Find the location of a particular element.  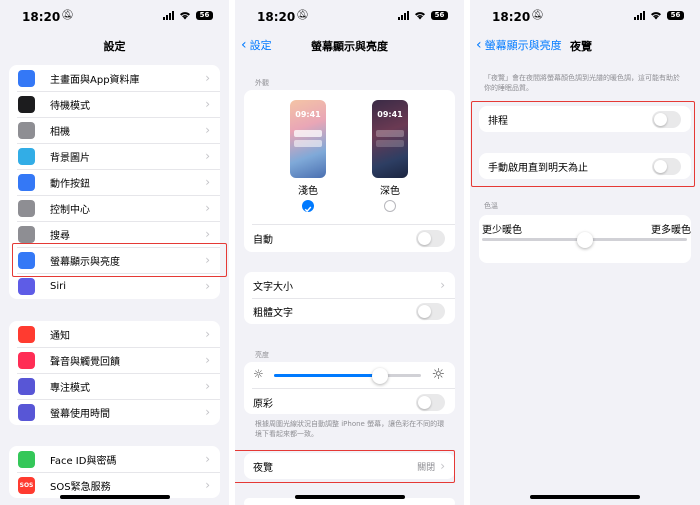

siri-icon is located at coordinates (26, 286).